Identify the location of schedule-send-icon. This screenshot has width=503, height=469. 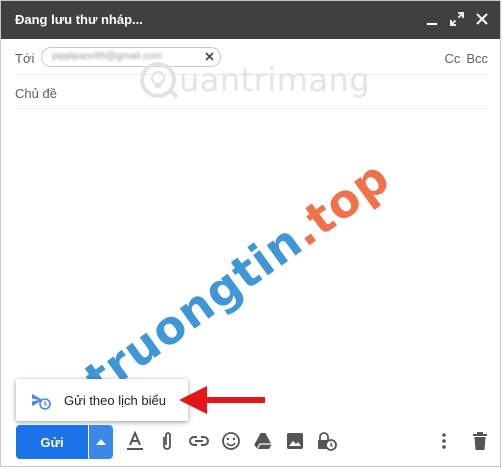
(41, 402).